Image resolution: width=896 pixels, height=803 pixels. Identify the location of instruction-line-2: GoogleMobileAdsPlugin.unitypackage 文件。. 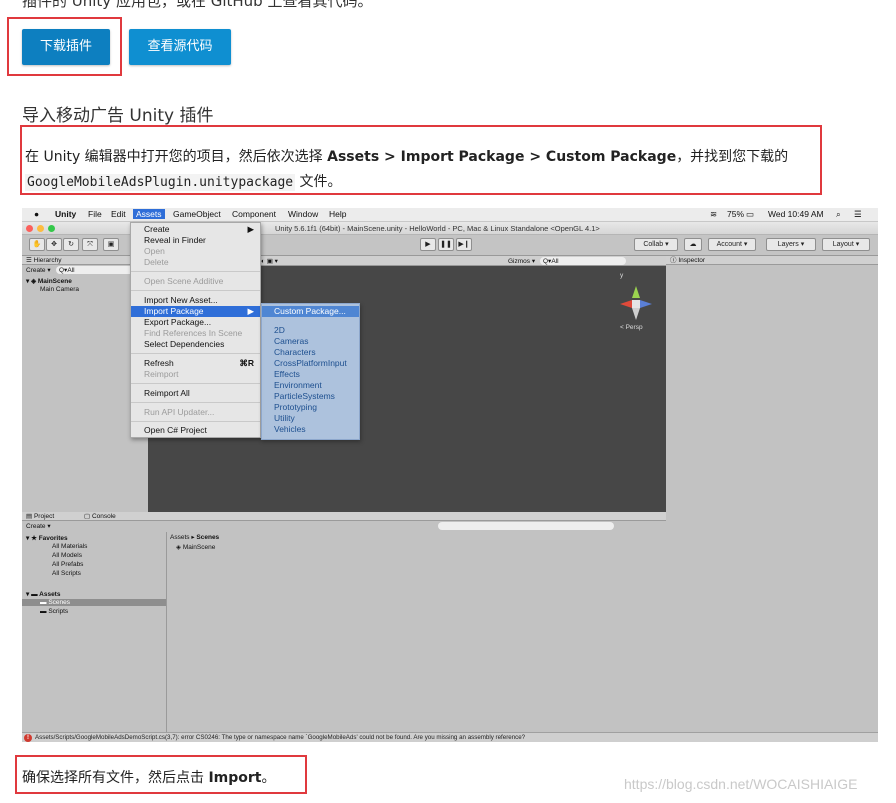
(183, 182).